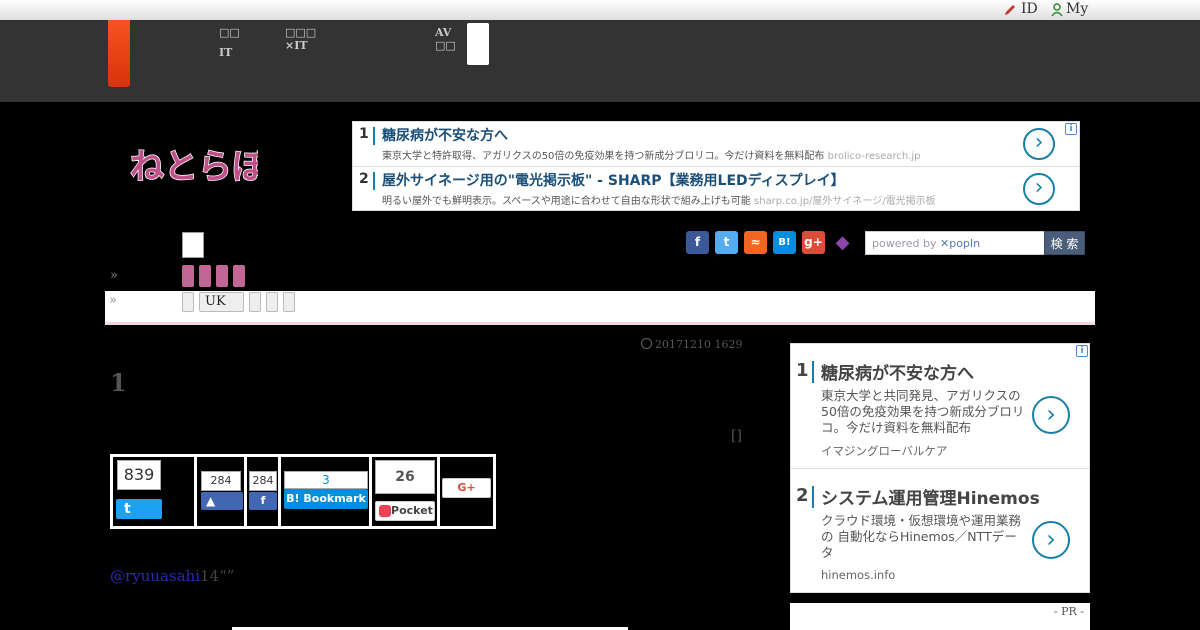  I want to click on facebook-icon: f, so click(697, 242).